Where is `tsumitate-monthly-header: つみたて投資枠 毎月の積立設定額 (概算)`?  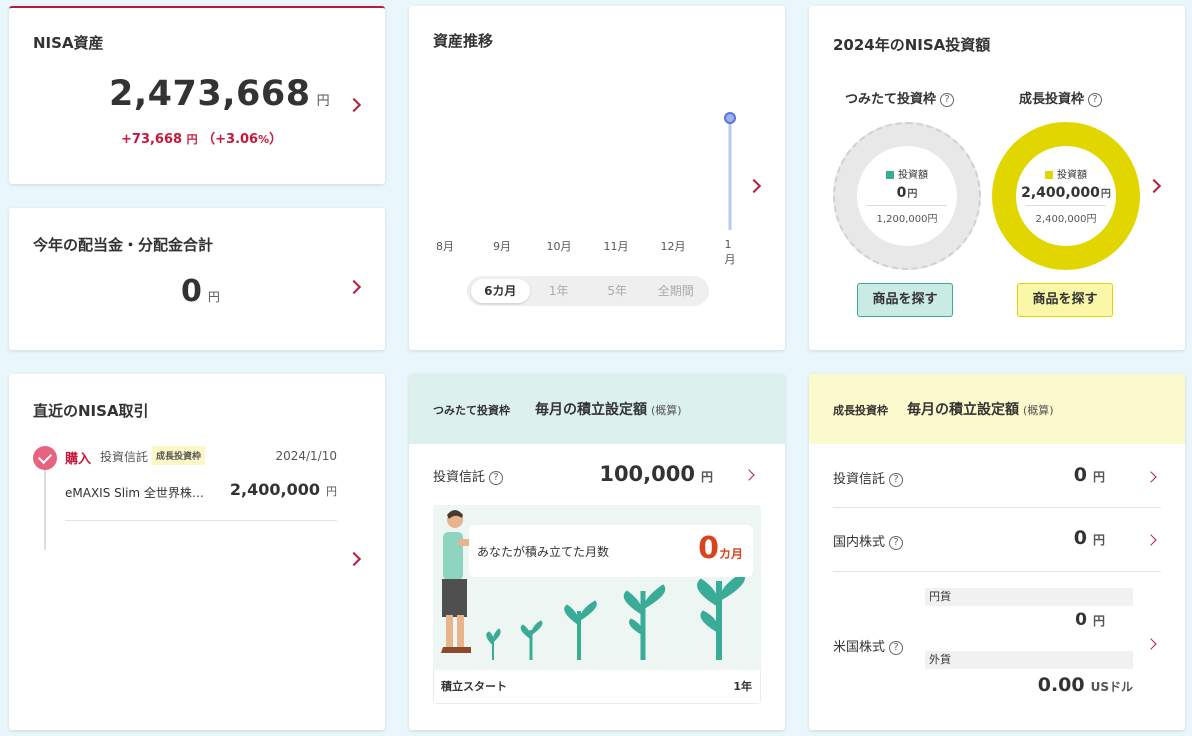
tsumitate-monthly-header: つみたて投資枠 毎月の積立設定額 (概算) is located at coordinates (597, 409).